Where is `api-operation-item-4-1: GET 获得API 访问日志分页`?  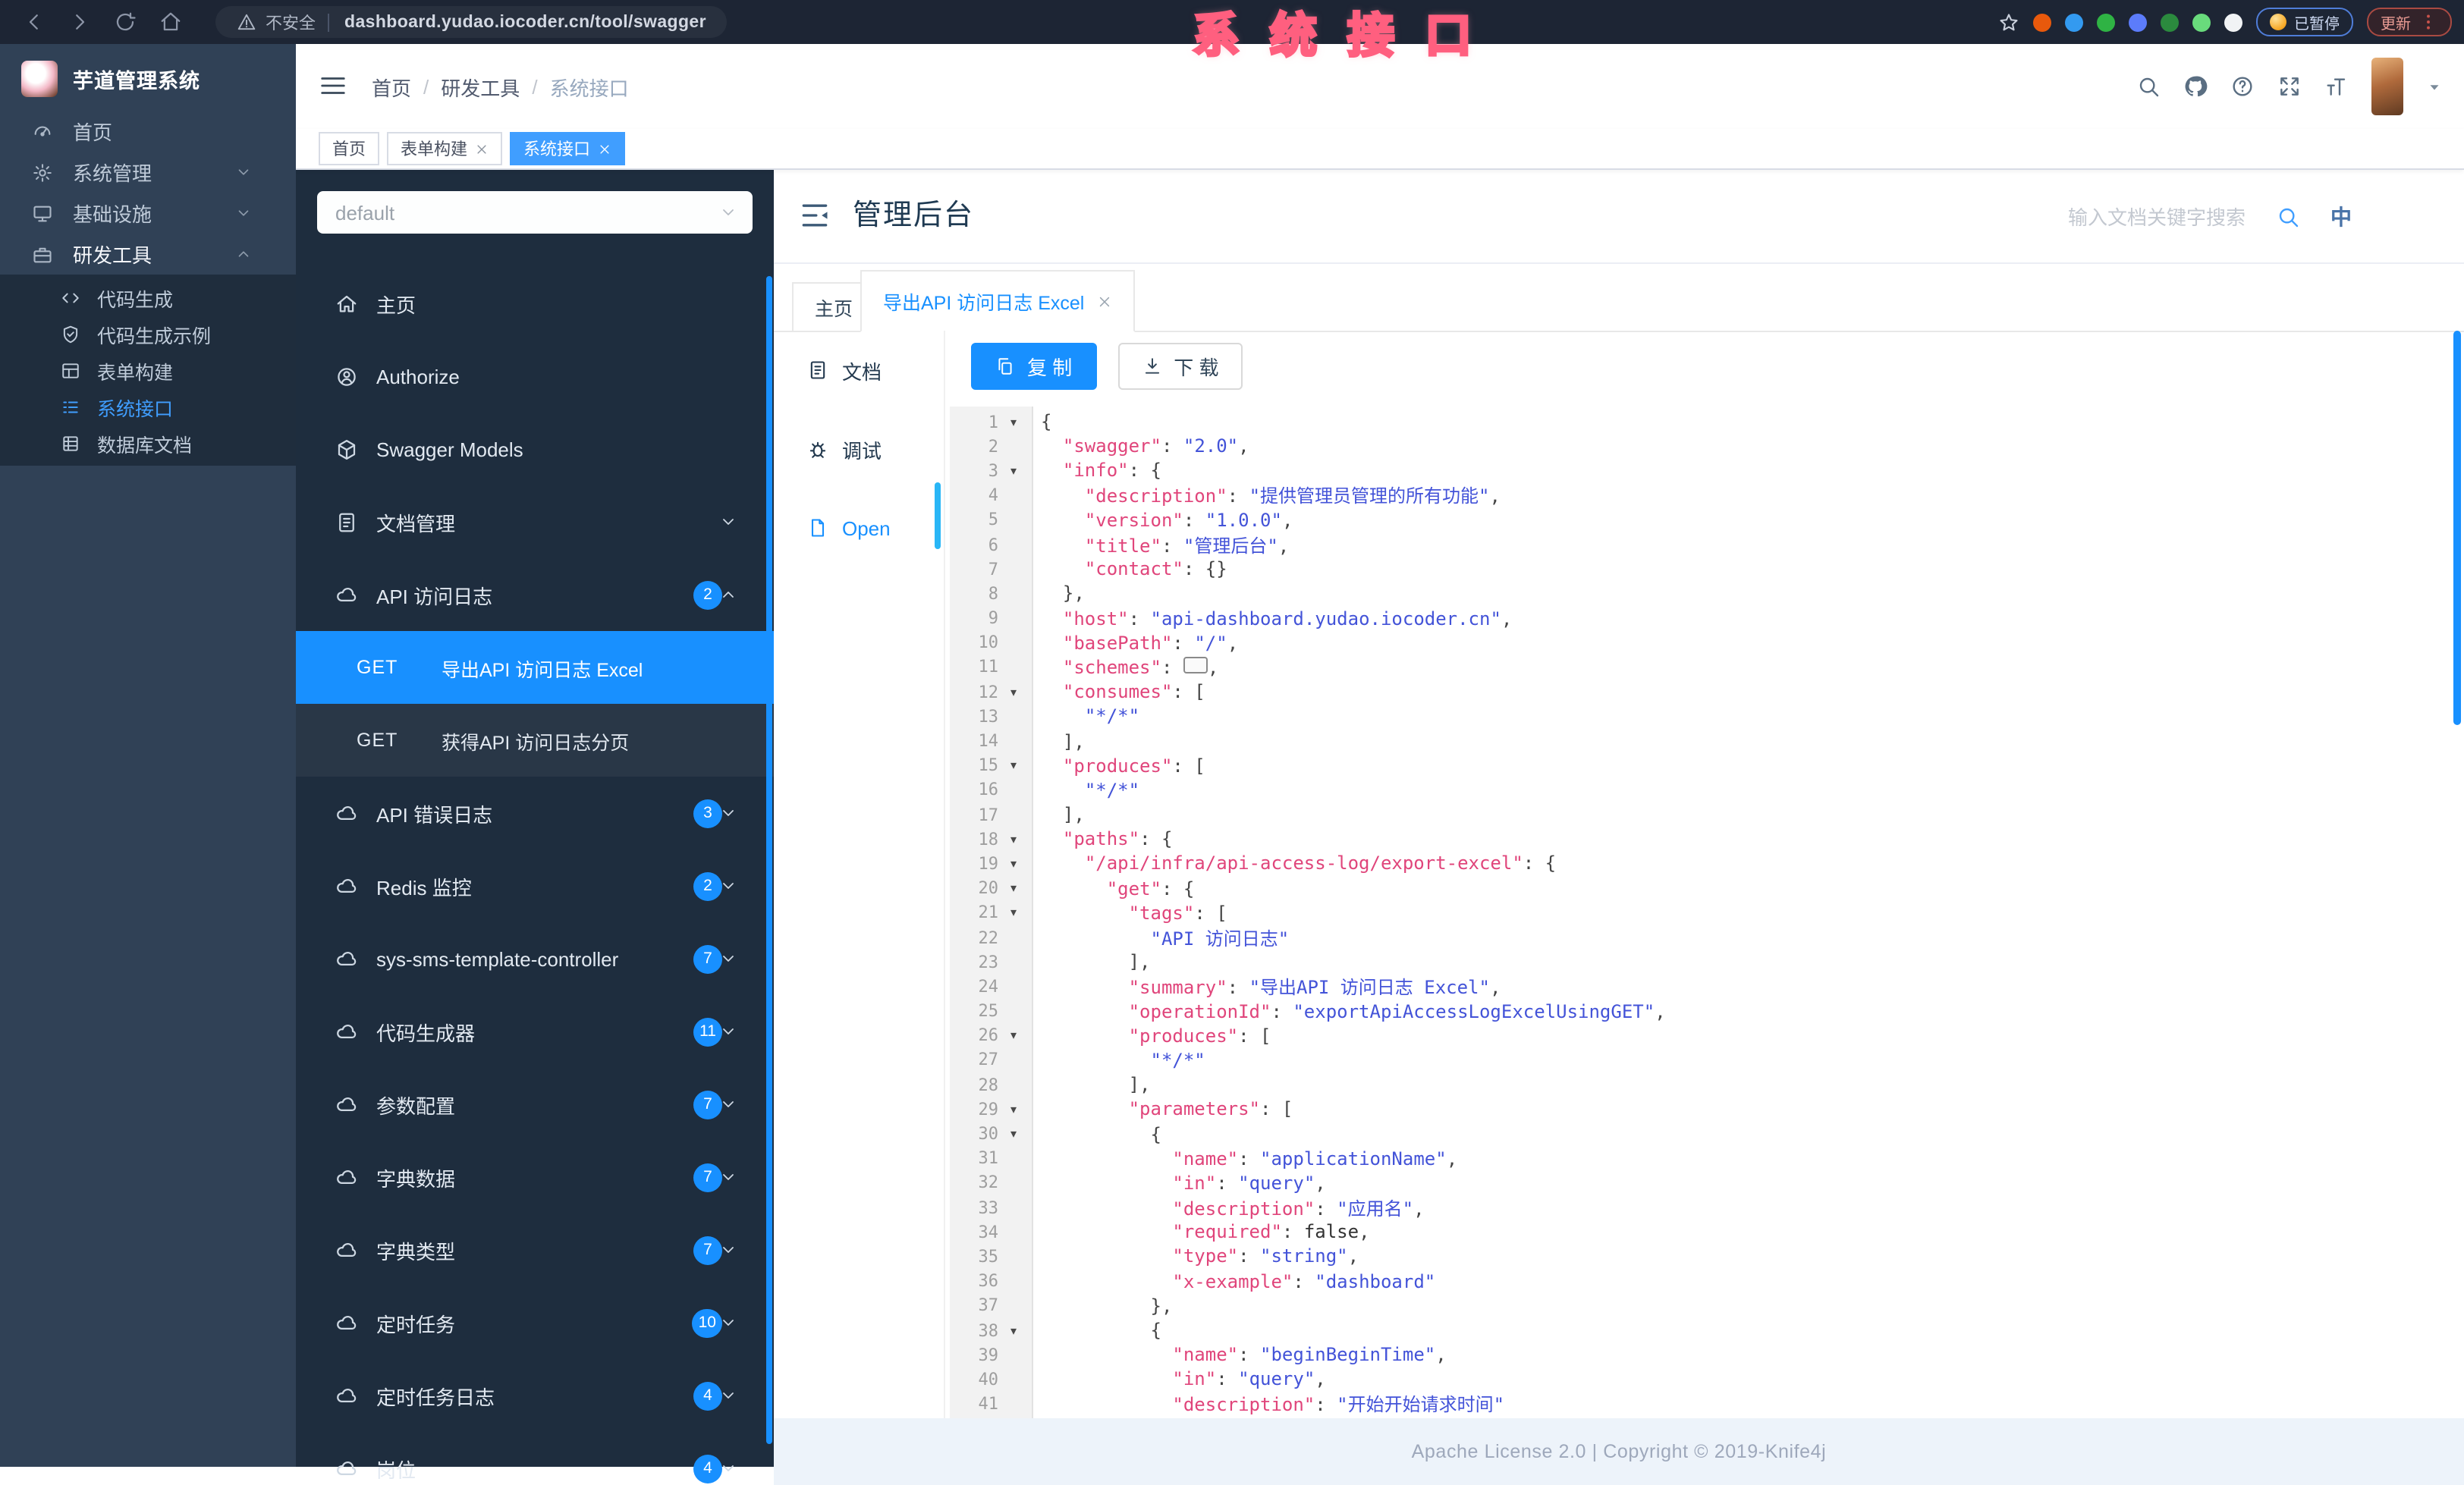 api-operation-item-4-1: GET 获得API 访问日志分页 is located at coordinates (535, 740).